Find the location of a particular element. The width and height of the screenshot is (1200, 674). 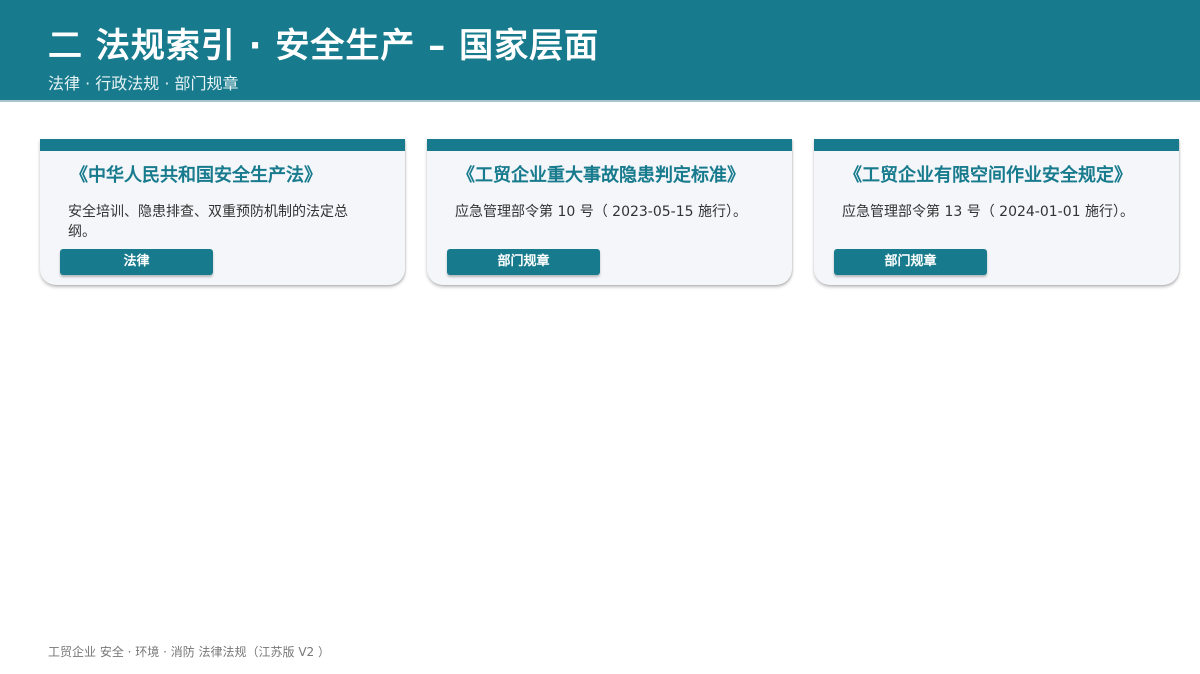

card-description: 应急管理部令第 13 号（ 2024-01-01 施行）。 is located at coordinates (988, 212).